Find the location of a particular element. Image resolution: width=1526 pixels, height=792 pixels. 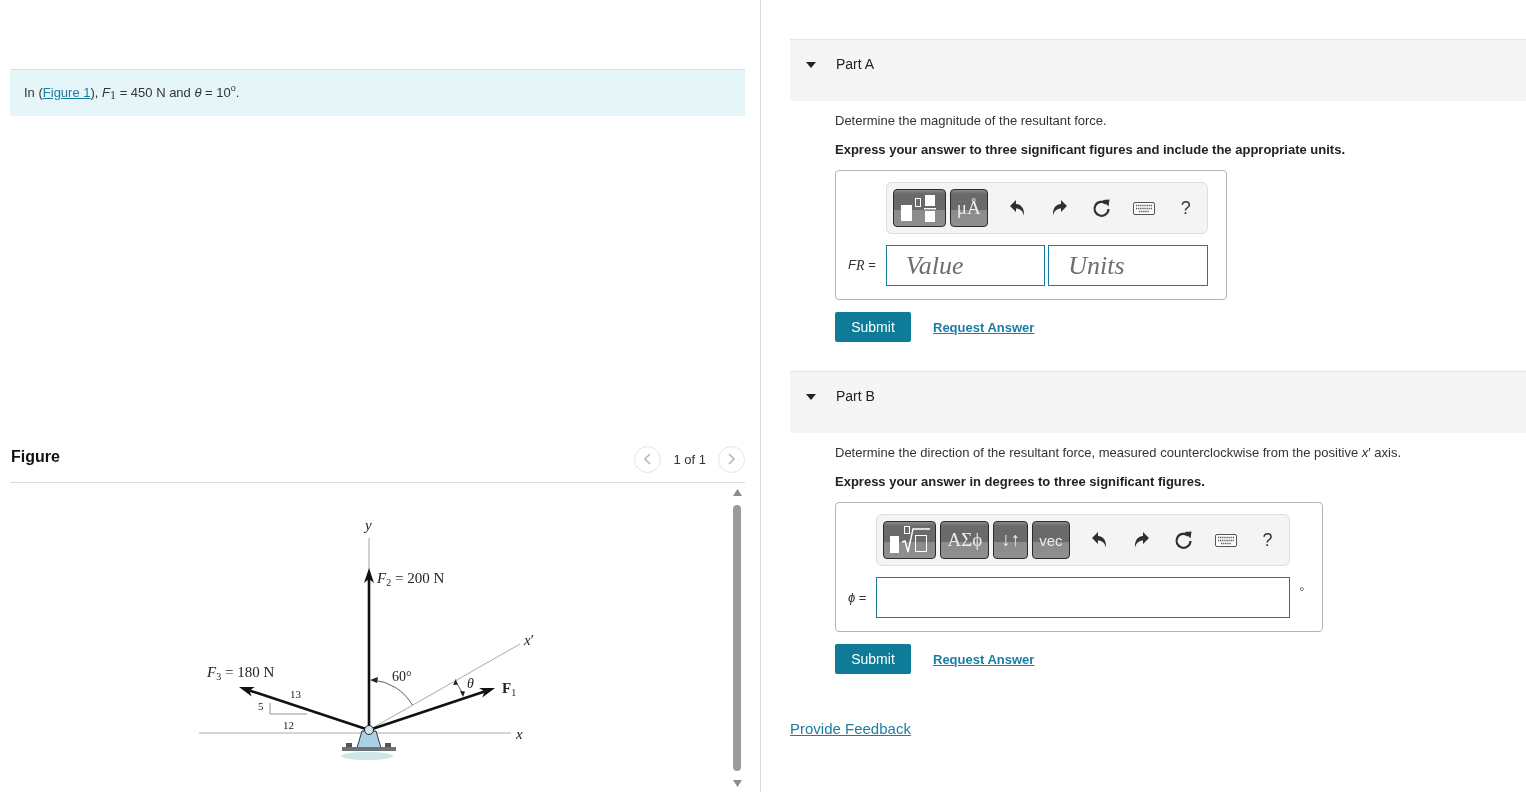

force-label: F$_{2}$ = 200 N is located at coordinates (411, 579).